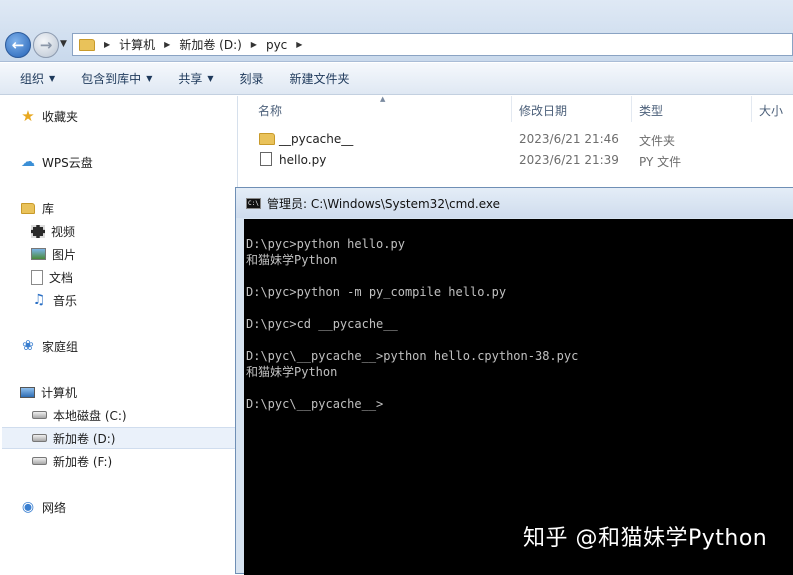 The image size is (793, 575). Describe the element at coordinates (651, 110) in the screenshot. I see `column-header-type: 类型` at that location.